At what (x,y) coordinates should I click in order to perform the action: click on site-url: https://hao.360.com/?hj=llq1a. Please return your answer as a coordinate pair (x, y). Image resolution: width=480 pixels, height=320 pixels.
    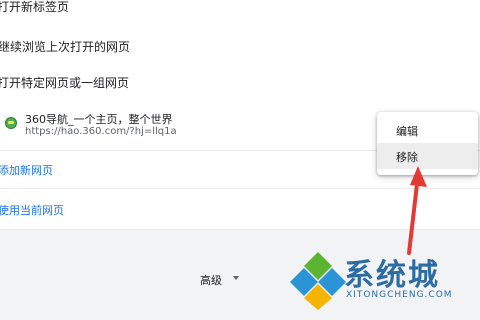
    Looking at the image, I should click on (101, 131).